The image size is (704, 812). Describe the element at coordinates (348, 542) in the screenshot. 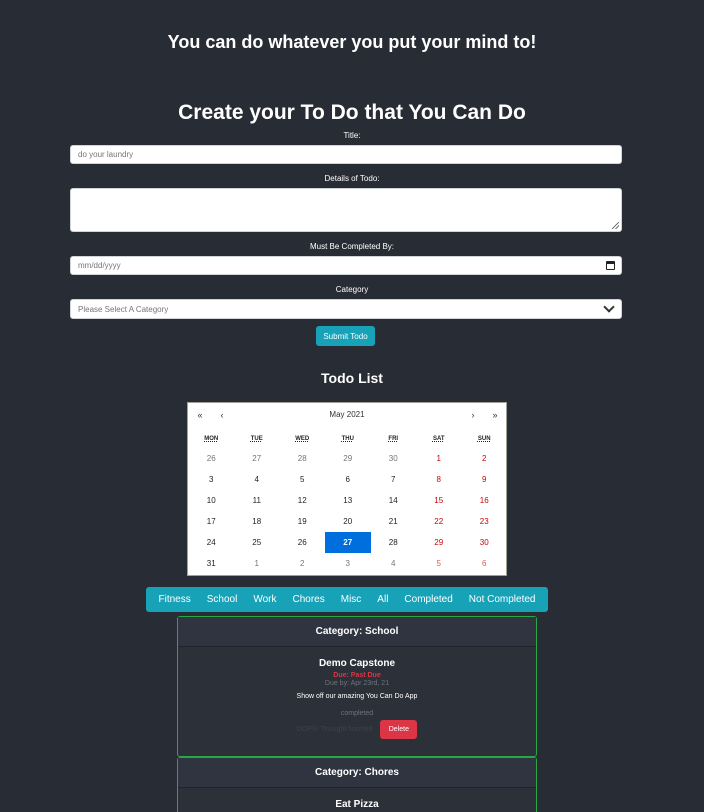

I see `calendar-day-selected: 27` at that location.